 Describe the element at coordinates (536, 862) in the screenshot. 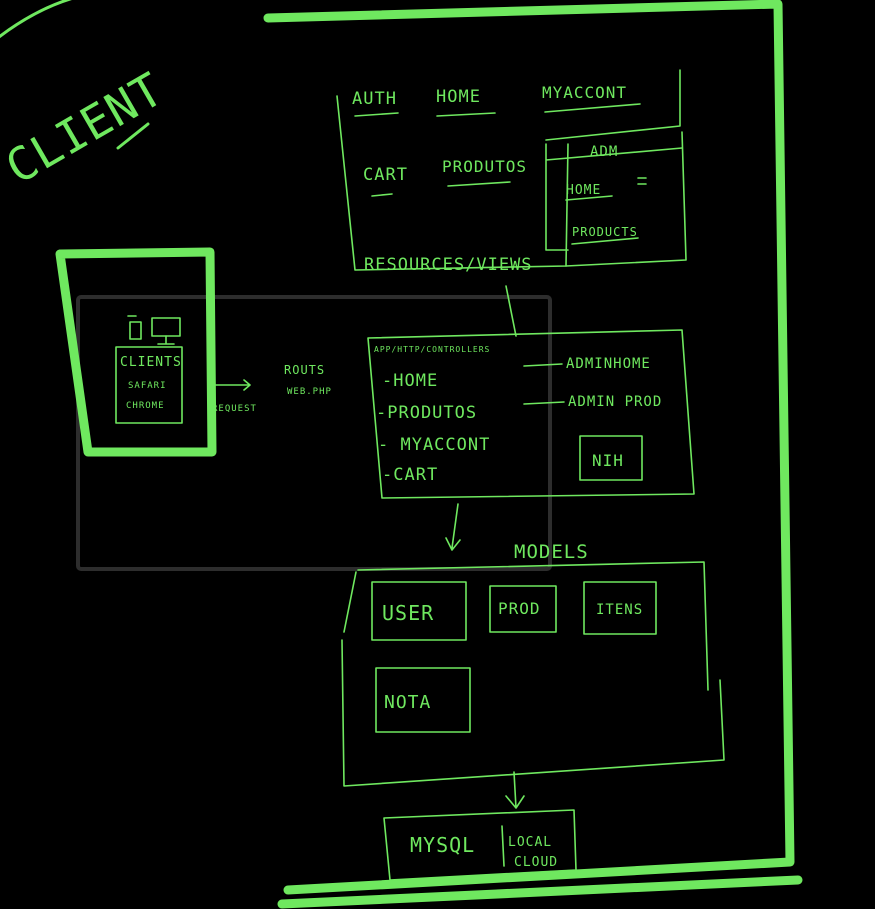

I see `database-cloud: CLOUD` at that location.